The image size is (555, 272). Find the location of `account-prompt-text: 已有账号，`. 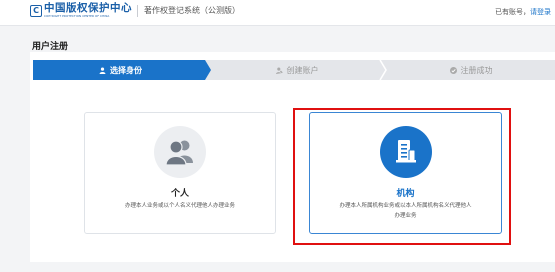

account-prompt-text: 已有账号， is located at coordinates (512, 12).